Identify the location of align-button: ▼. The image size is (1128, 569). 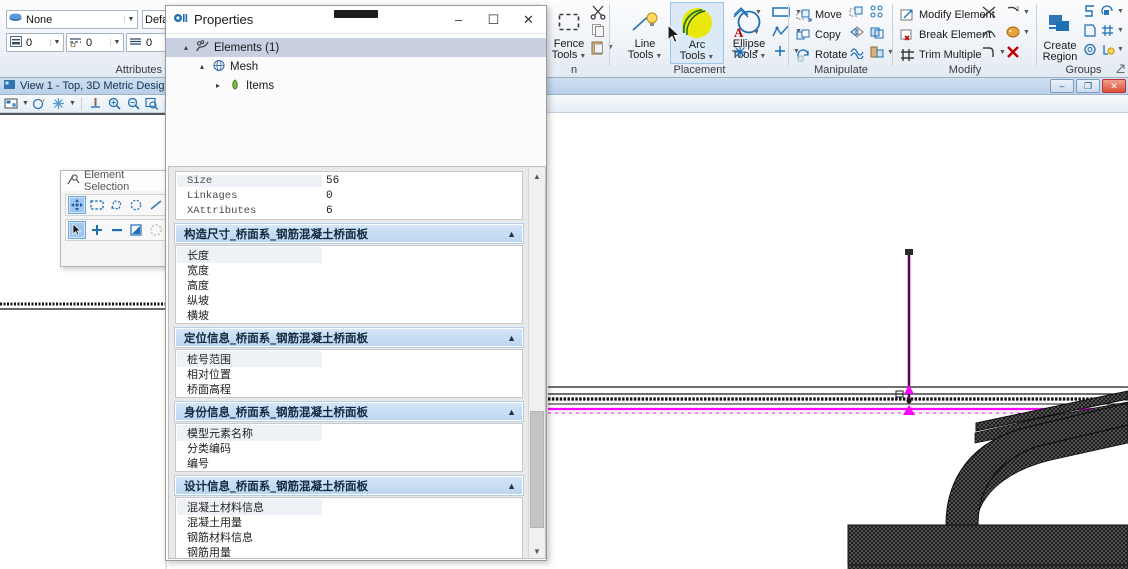
(881, 52).